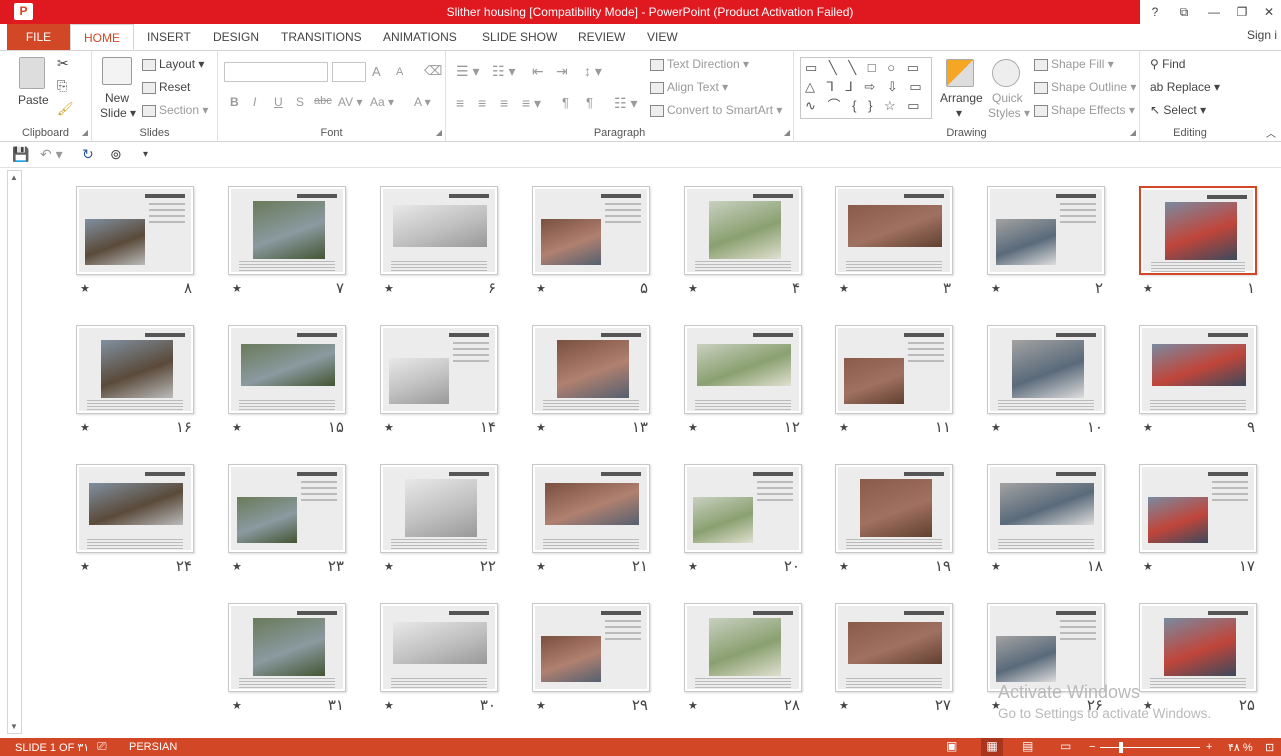  I want to click on slide-thumbnail-24: ۲۴ ★, so click(136, 528).